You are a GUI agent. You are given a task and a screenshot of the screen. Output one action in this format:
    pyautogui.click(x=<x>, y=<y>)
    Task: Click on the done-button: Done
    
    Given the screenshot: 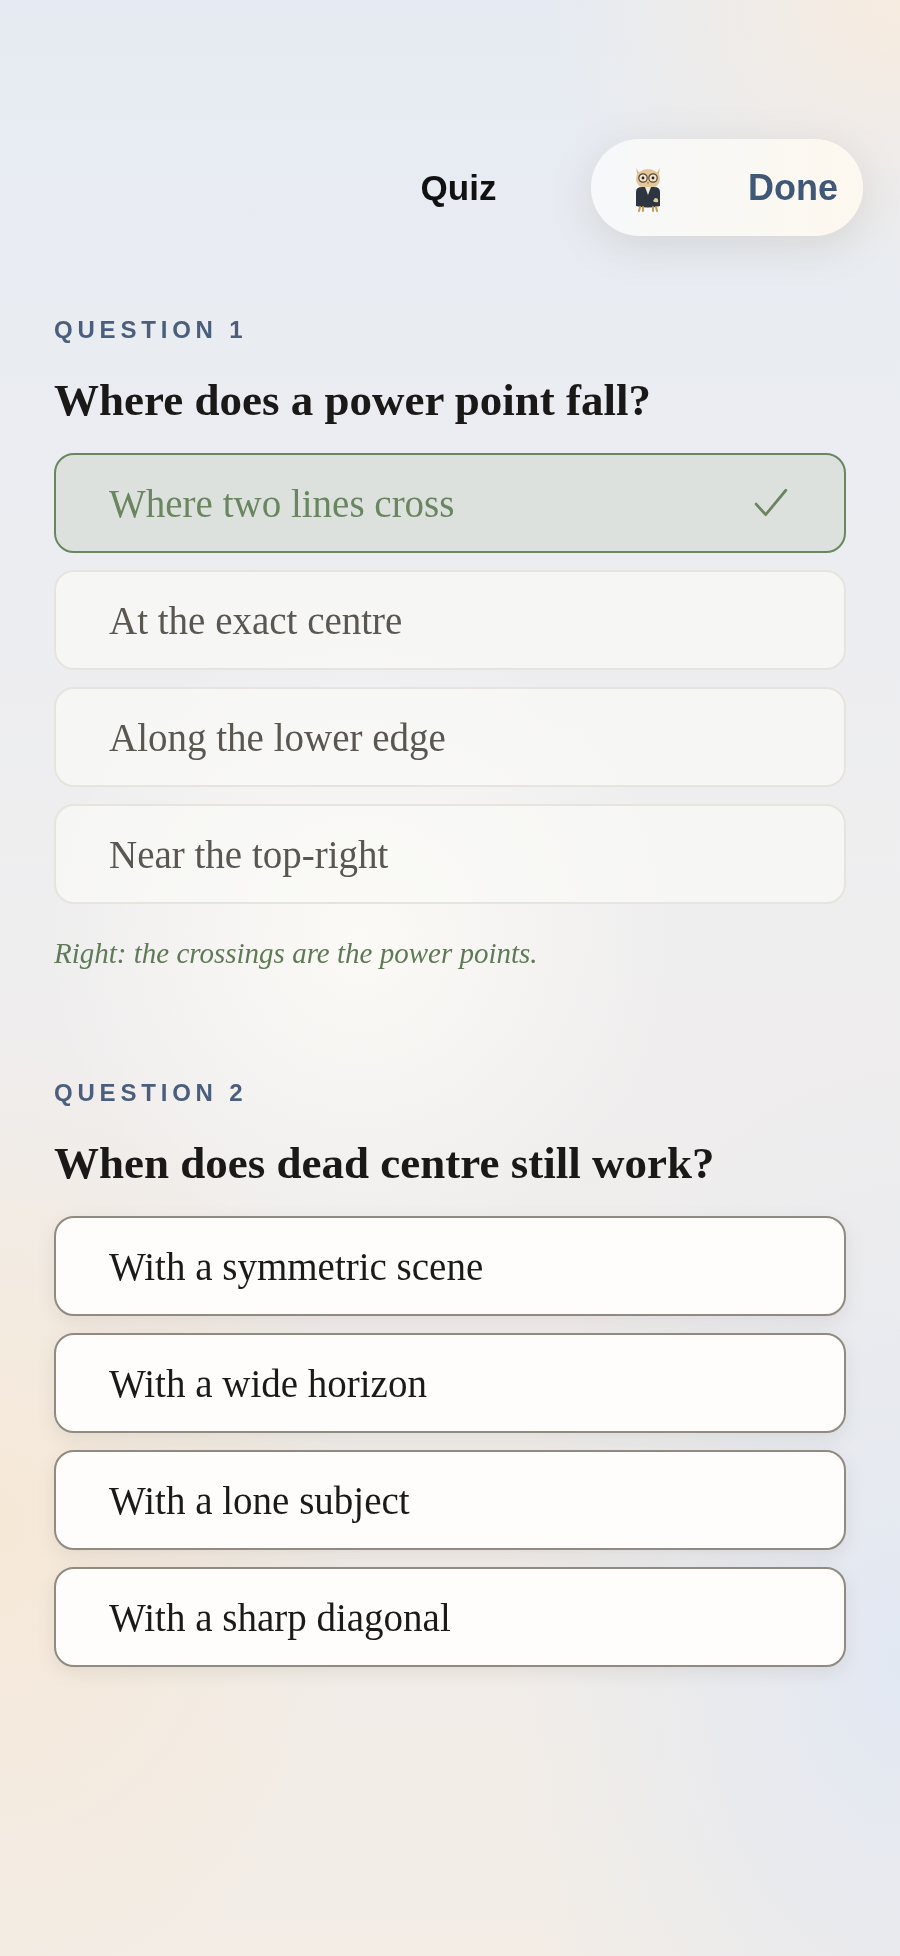 What is the action you would take?
    pyautogui.click(x=727, y=187)
    